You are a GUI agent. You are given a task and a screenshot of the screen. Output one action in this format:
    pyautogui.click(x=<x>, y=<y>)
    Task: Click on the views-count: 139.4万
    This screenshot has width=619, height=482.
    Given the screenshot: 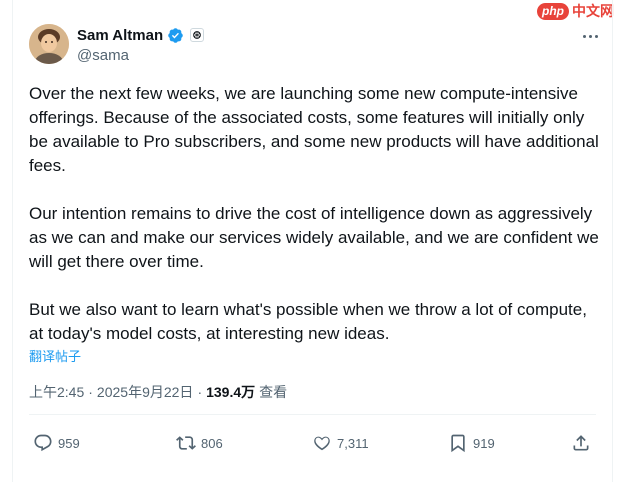 What is the action you would take?
    pyautogui.click(x=231, y=392)
    